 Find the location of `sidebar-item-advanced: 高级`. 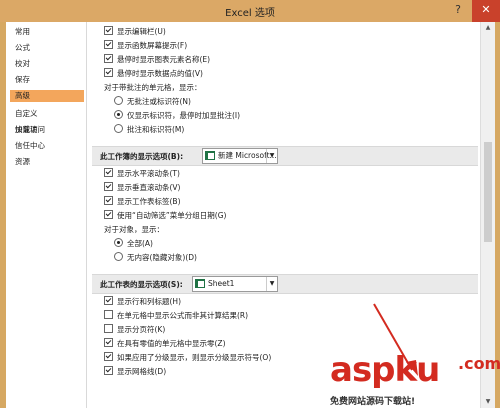

sidebar-item-advanced: 高级 is located at coordinates (47, 96).